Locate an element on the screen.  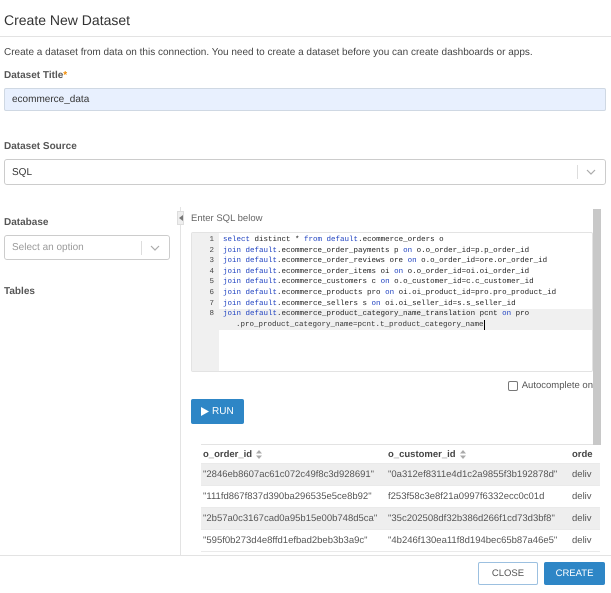
run-button: RUN is located at coordinates (217, 411).